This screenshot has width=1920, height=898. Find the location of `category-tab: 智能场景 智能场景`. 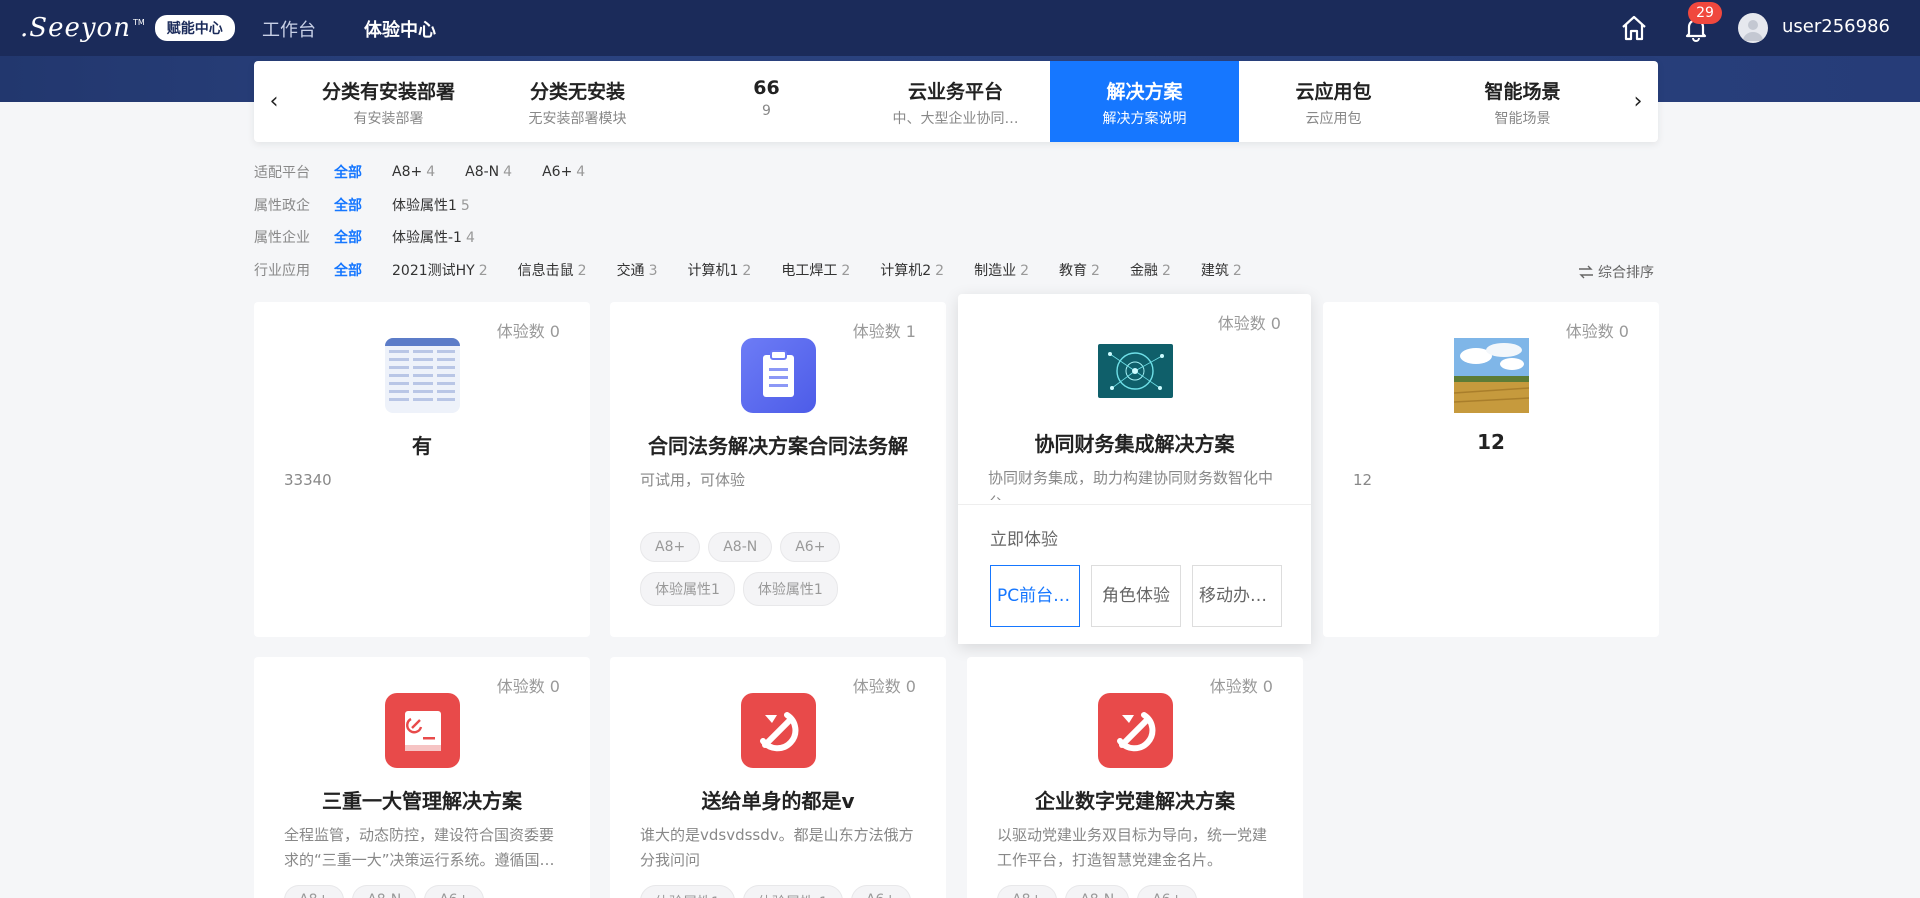

category-tab: 智能场景 智能场景 is located at coordinates (1522, 101).